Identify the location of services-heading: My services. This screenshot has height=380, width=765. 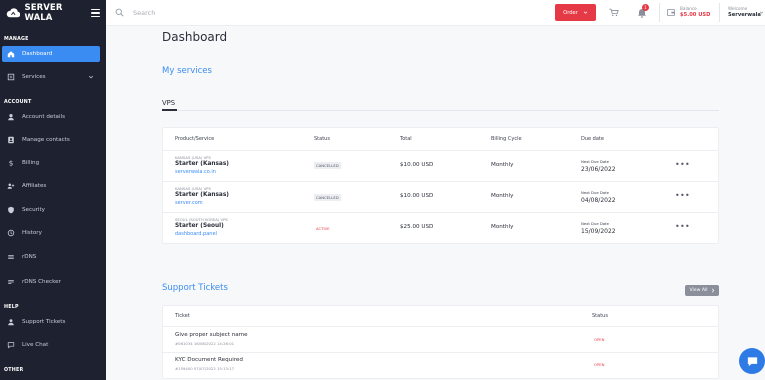
(187, 71).